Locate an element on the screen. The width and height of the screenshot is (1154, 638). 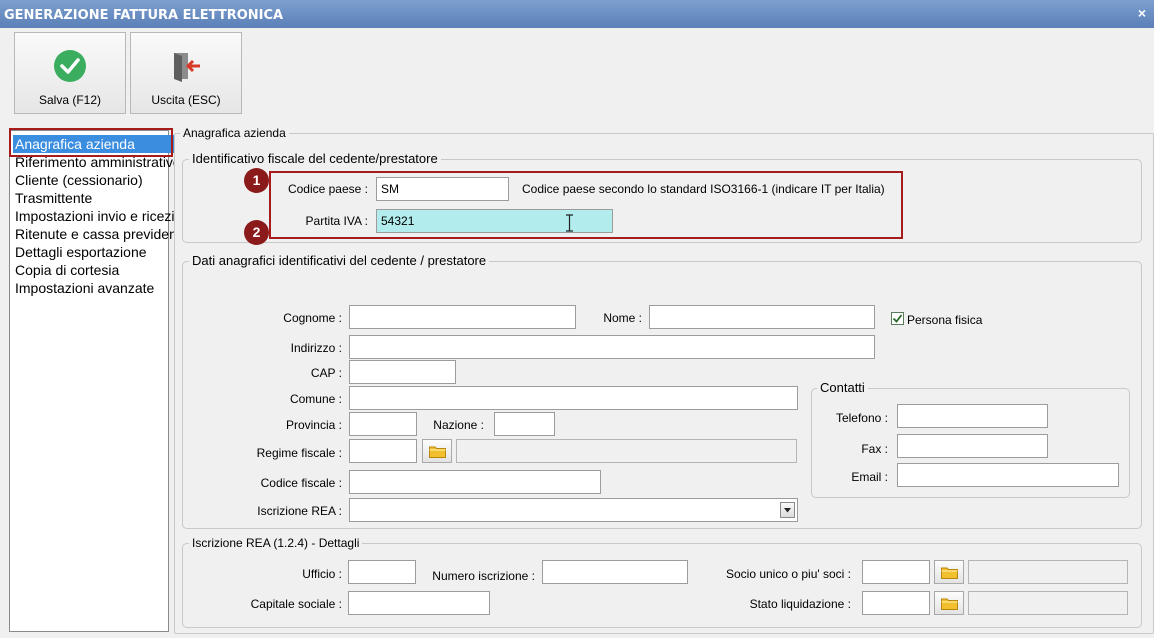
iscrizione-rea-label: Iscrizione REA : is located at coordinates (299, 511).